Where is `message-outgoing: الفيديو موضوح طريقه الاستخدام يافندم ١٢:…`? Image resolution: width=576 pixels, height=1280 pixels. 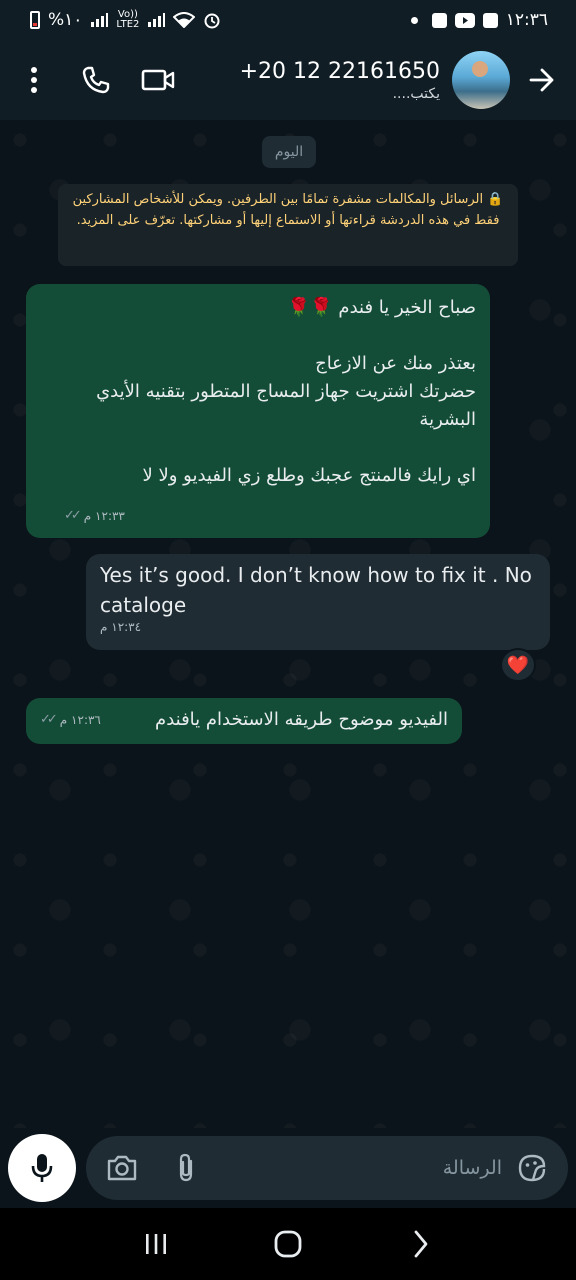
message-outgoing: الفيديو موضوح طريقه الاستخدام يافندم ١٢:… is located at coordinates (244, 721).